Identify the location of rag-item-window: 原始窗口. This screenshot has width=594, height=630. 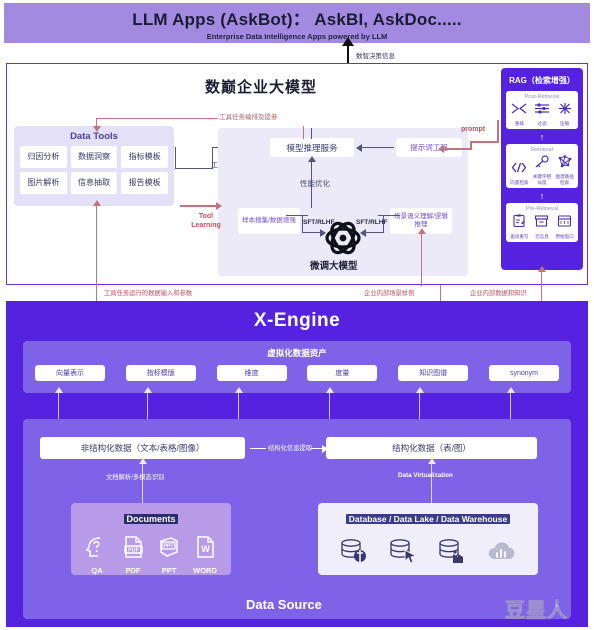
(565, 226).